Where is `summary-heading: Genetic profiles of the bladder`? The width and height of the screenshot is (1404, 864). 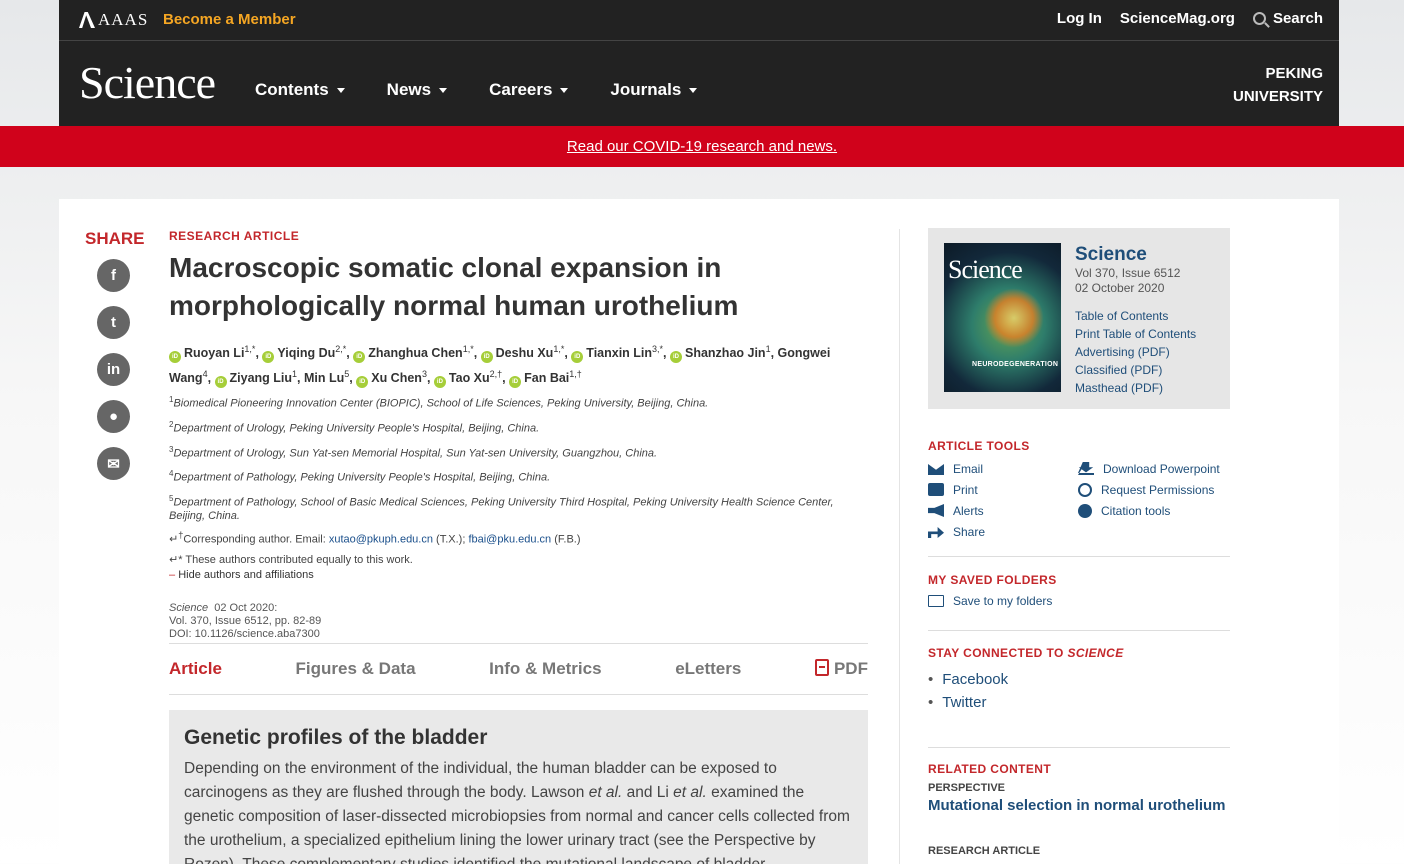
summary-heading: Genetic profiles of the bladder is located at coordinates (336, 737).